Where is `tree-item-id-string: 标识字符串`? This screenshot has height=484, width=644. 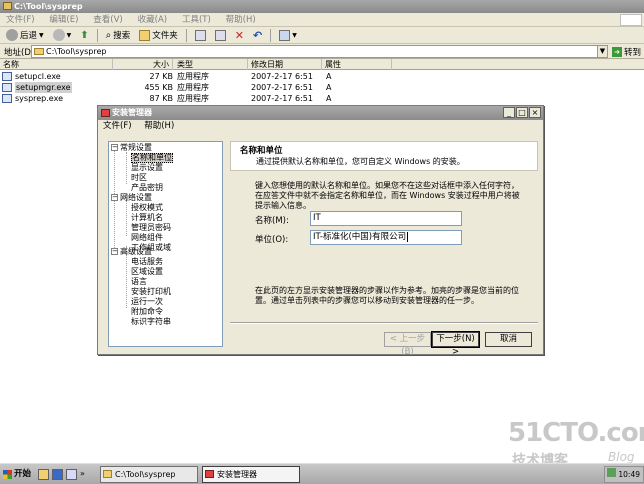
tree-item-id-string: 标识字符串 is located at coordinates (151, 322).